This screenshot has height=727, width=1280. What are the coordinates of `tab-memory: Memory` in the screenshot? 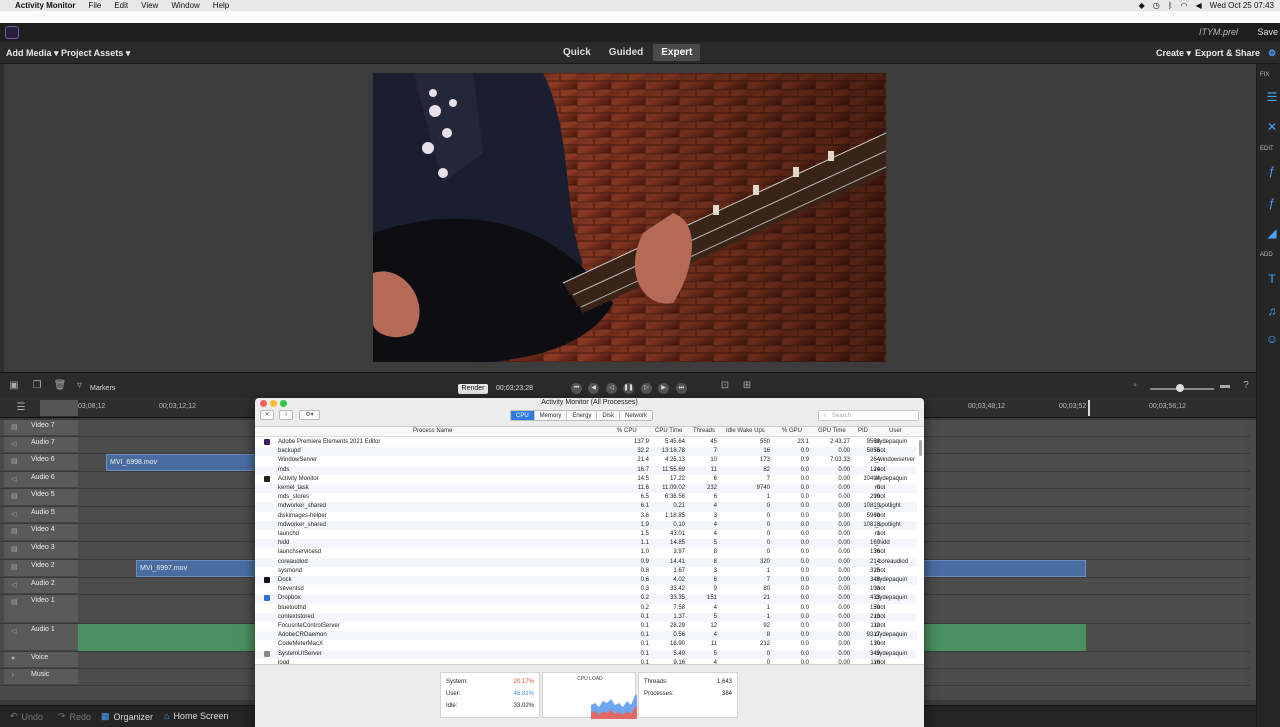 It's located at (551, 415).